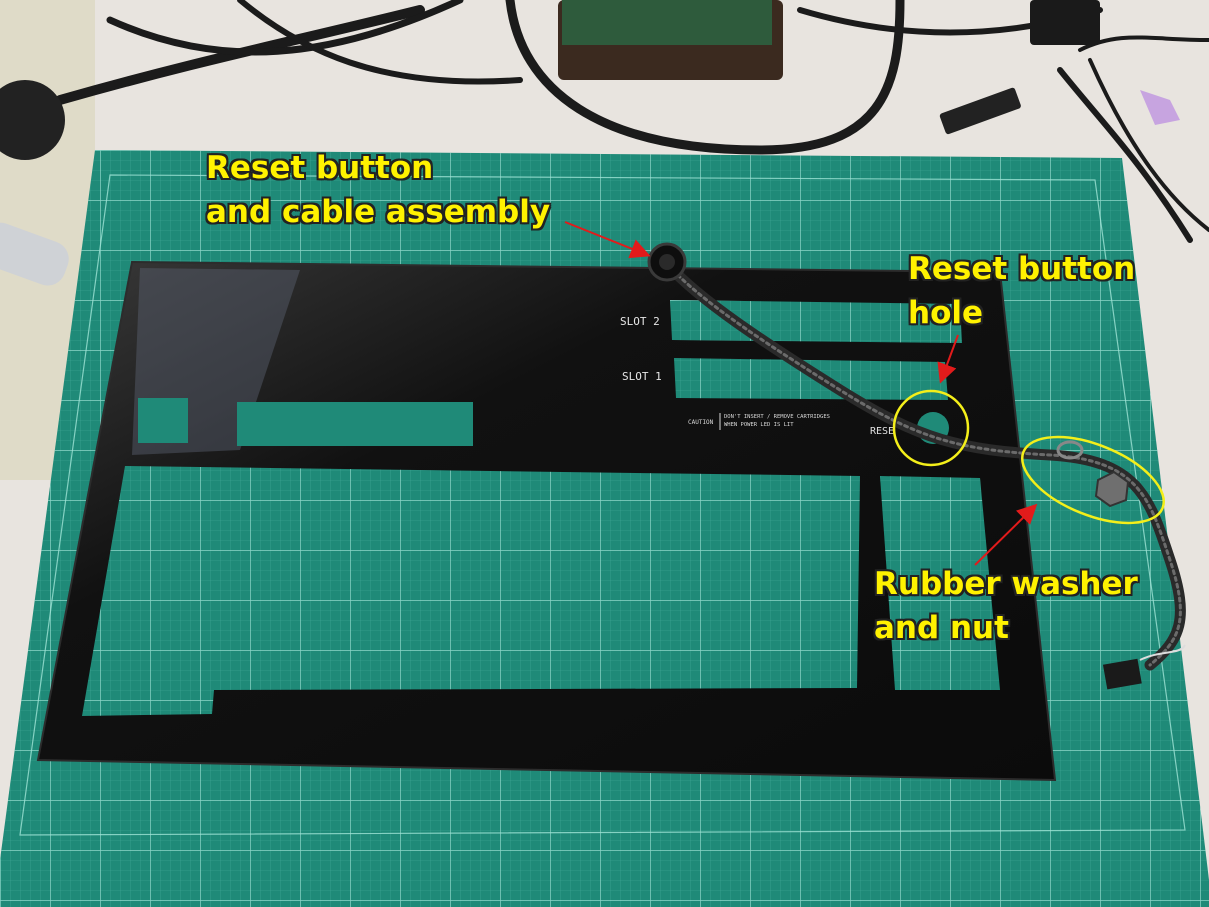 Image resolution: width=1209 pixels, height=907 pixels. What do you see at coordinates (777, 417) in the screenshot?
I see `caution-text-1: DON'T INSERT / REMOVE CARTRIDGES` at bounding box center [777, 417].